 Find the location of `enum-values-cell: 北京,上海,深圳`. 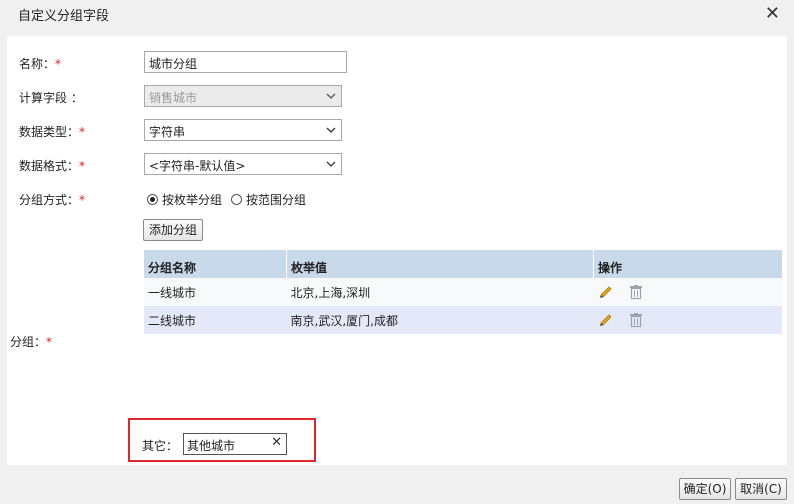

enum-values-cell: 北京,上海,深圳 is located at coordinates (440, 292).